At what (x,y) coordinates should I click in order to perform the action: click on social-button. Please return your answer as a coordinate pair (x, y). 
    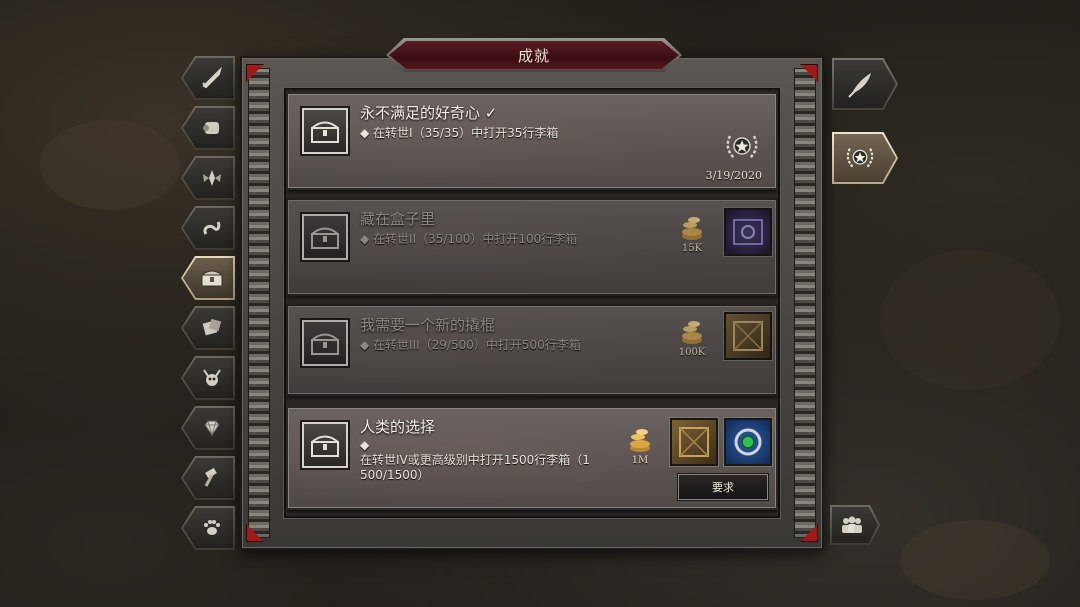
    Looking at the image, I should click on (855, 525).